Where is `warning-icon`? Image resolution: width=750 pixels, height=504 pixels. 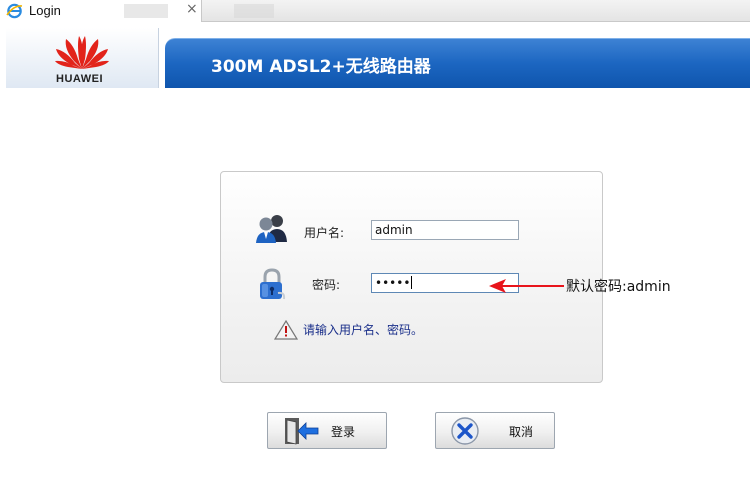
warning-icon is located at coordinates (286, 330).